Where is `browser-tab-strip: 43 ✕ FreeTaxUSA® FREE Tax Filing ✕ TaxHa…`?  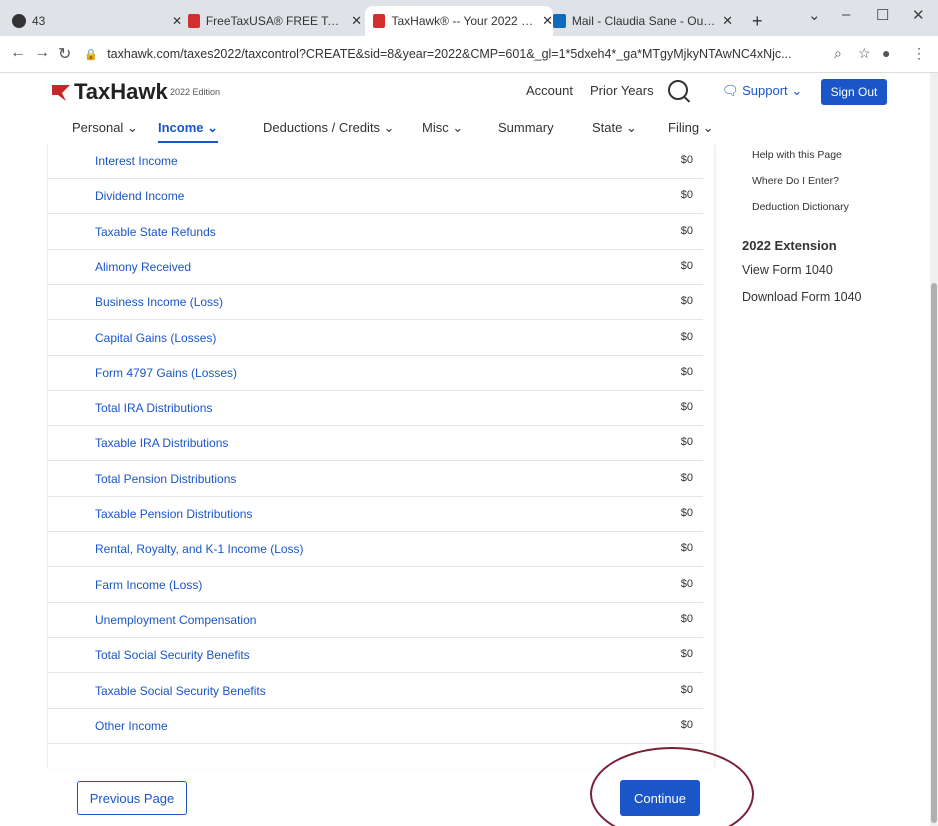 browser-tab-strip: 43 ✕ FreeTaxUSA® FREE Tax Filing ✕ TaxHa… is located at coordinates (469, 18).